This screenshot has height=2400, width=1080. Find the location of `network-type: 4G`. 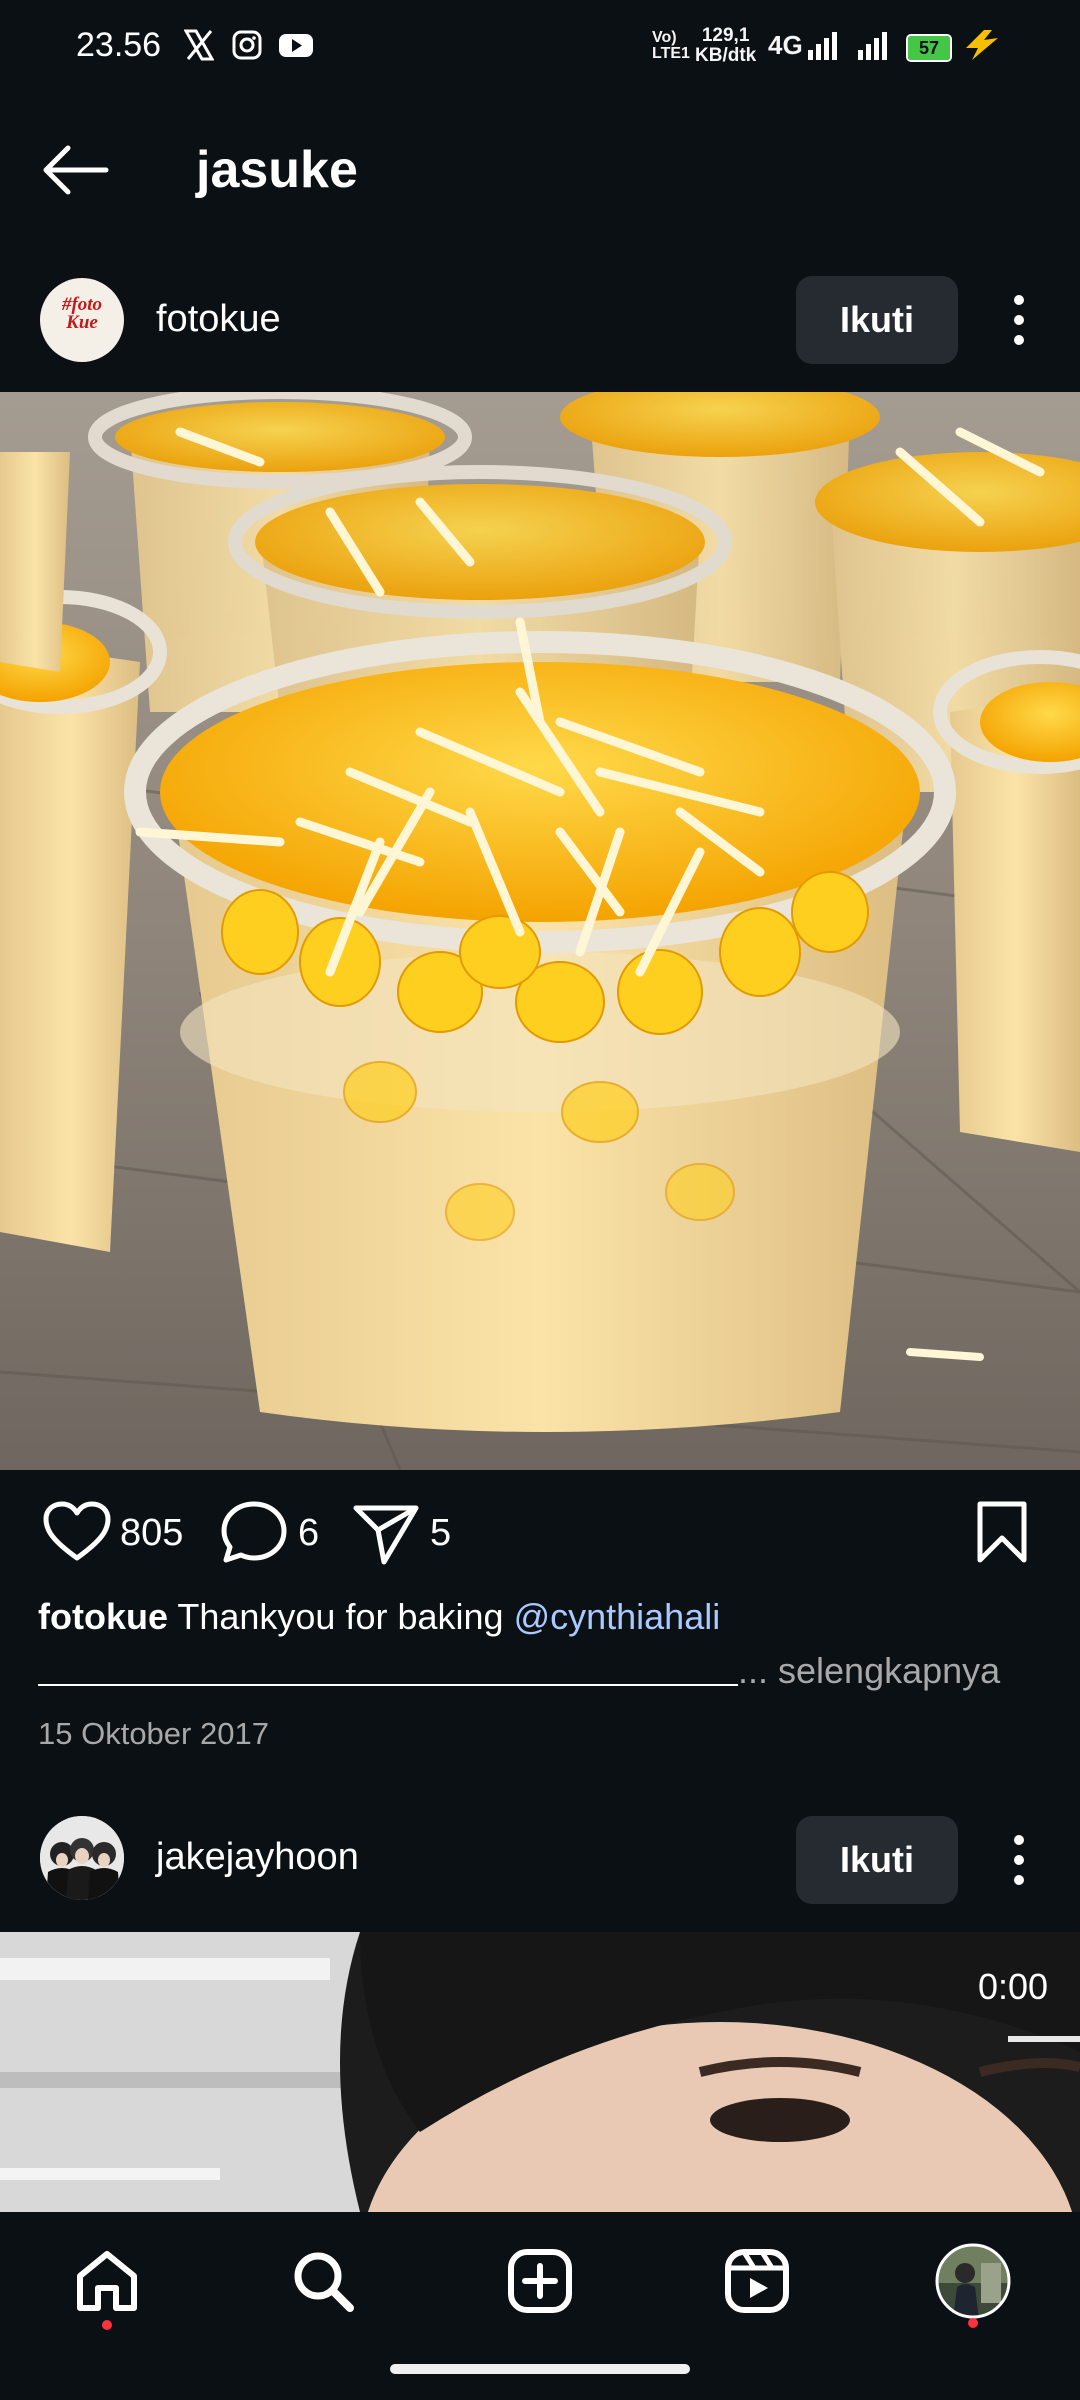

network-type: 4G is located at coordinates (785, 45).